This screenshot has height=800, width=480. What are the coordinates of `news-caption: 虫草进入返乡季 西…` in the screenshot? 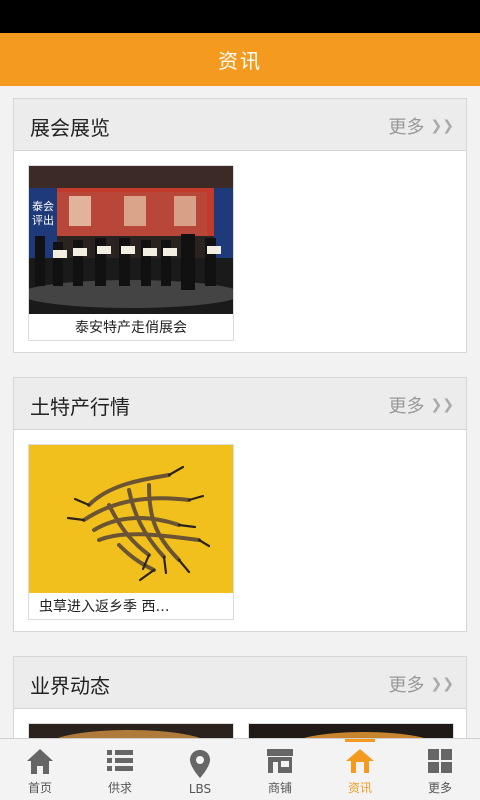 It's located at (104, 607).